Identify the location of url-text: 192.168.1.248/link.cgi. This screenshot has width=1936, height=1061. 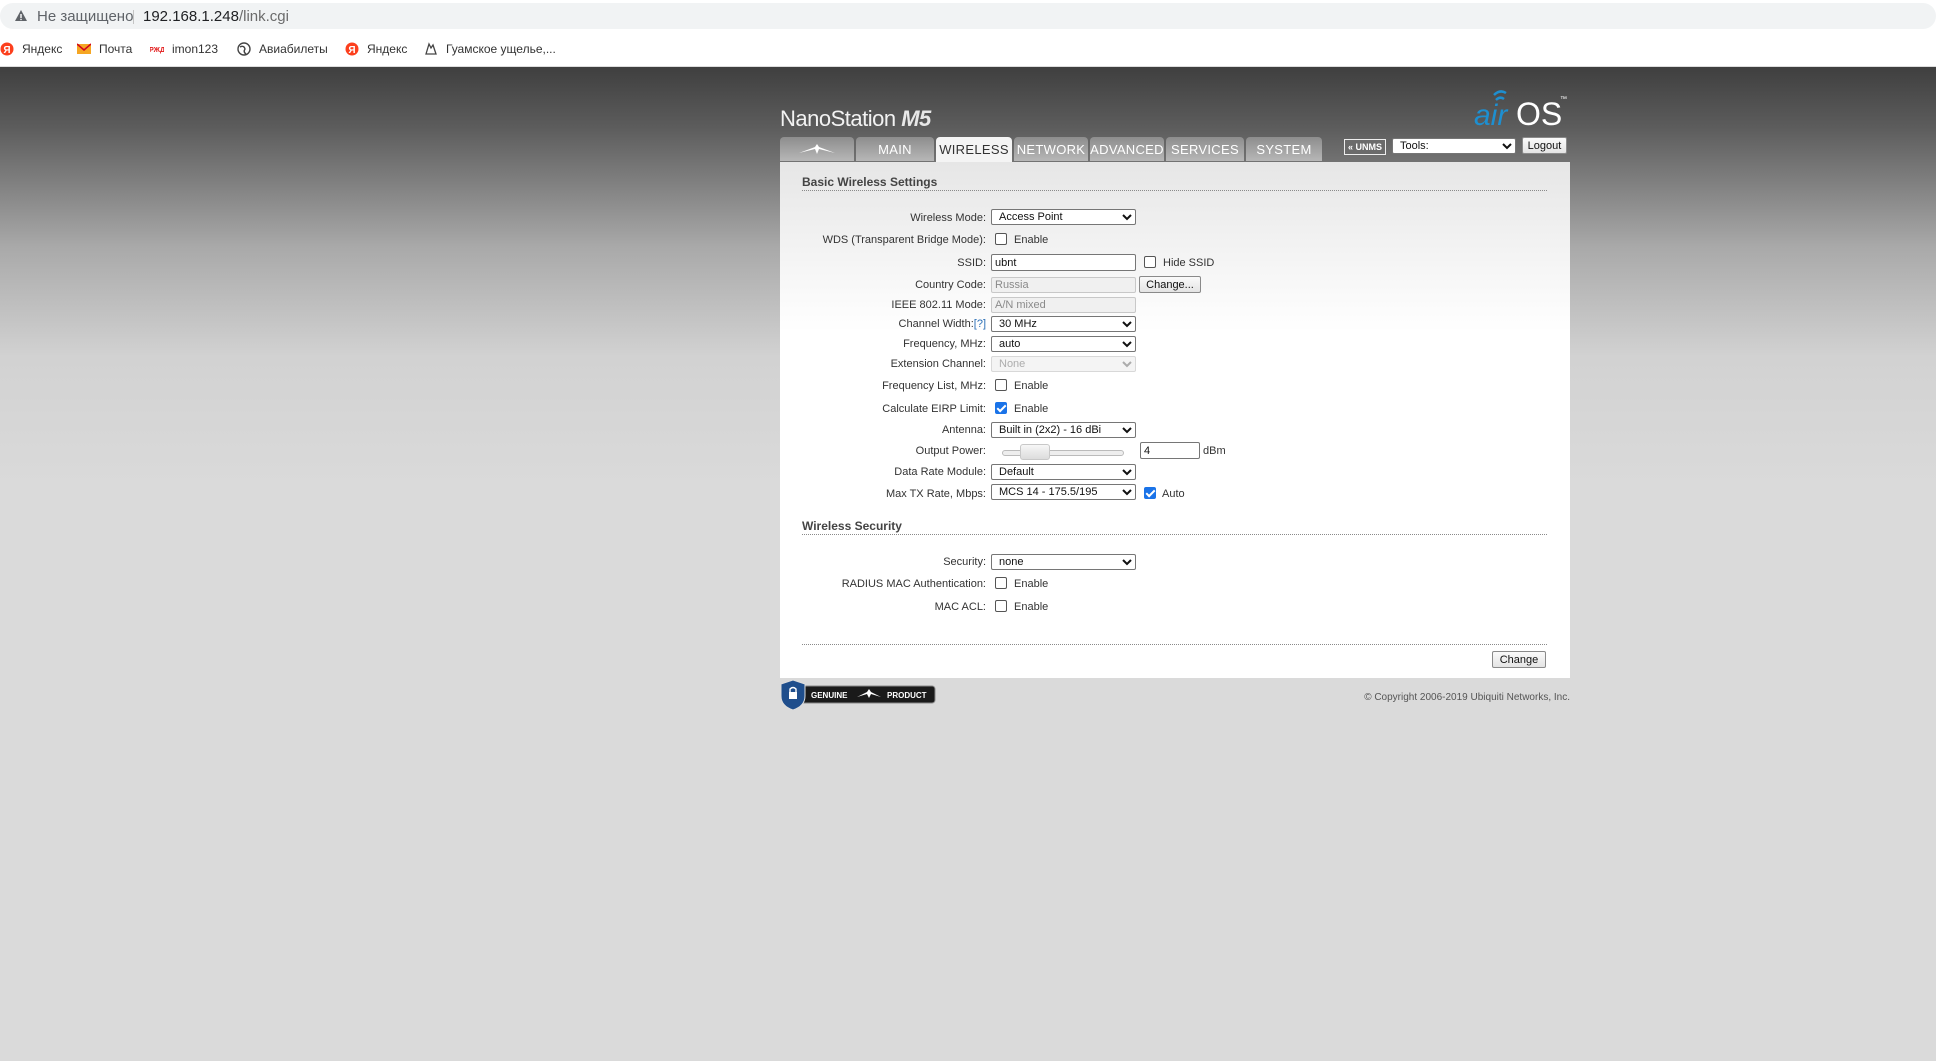
(216, 16).